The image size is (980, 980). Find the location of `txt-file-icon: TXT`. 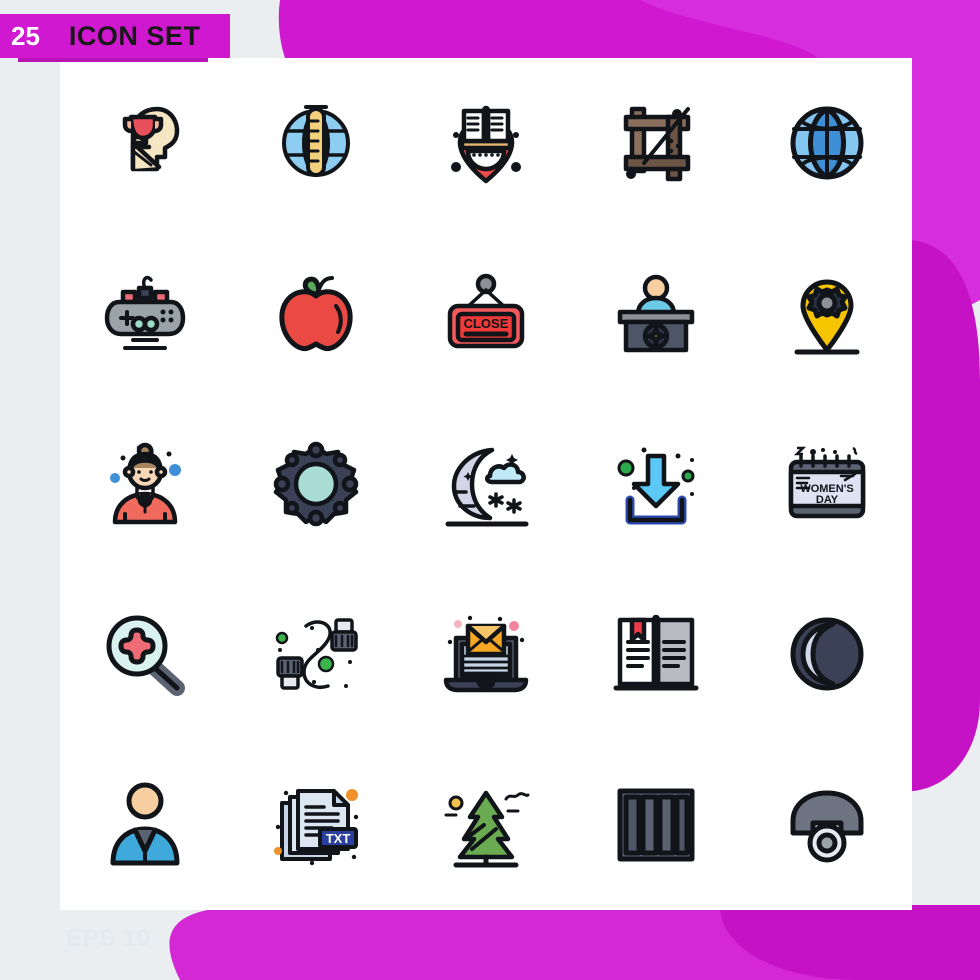

txt-file-icon: TXT is located at coordinates (315, 826).